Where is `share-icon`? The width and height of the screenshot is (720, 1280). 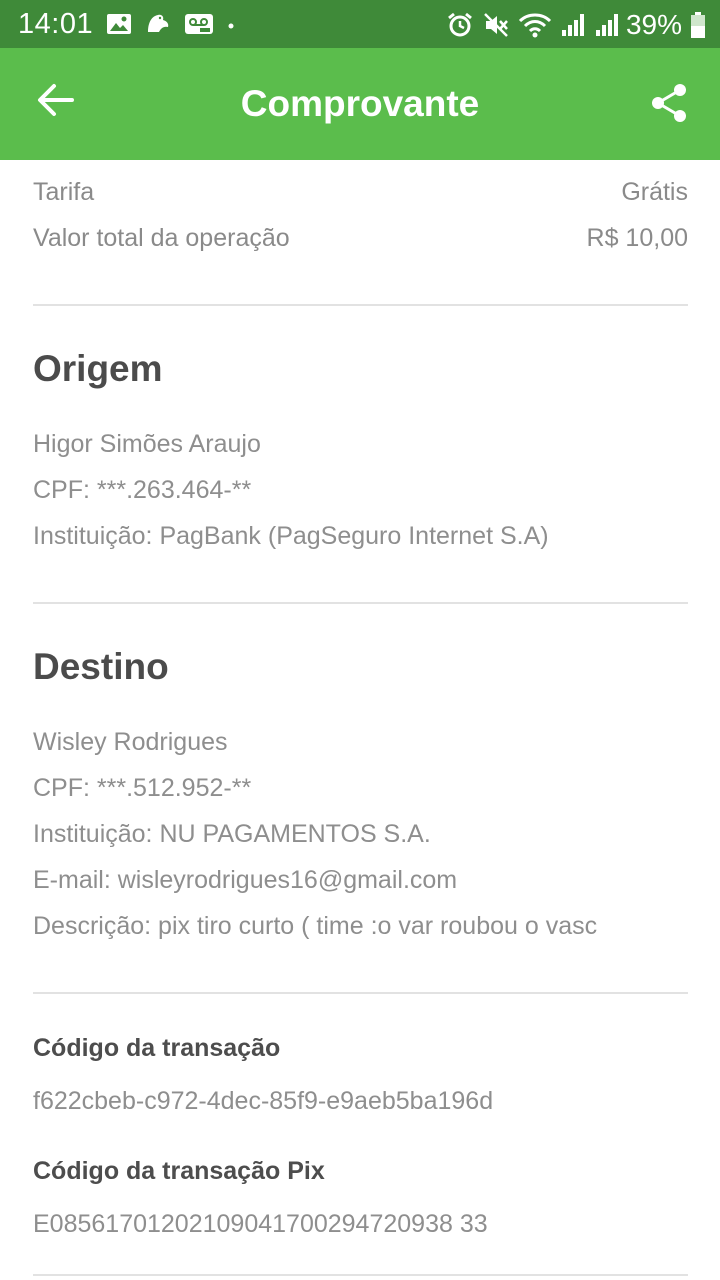 share-icon is located at coordinates (669, 103).